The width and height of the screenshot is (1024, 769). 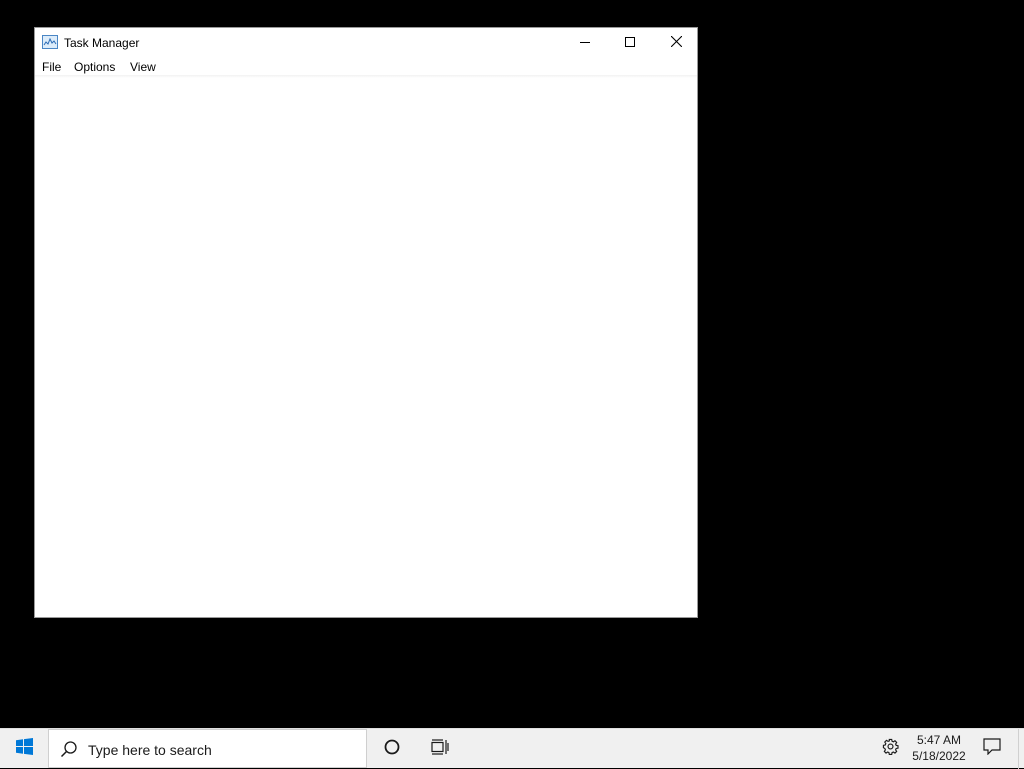 What do you see at coordinates (102, 43) in the screenshot?
I see `window-title: Task Manager` at bounding box center [102, 43].